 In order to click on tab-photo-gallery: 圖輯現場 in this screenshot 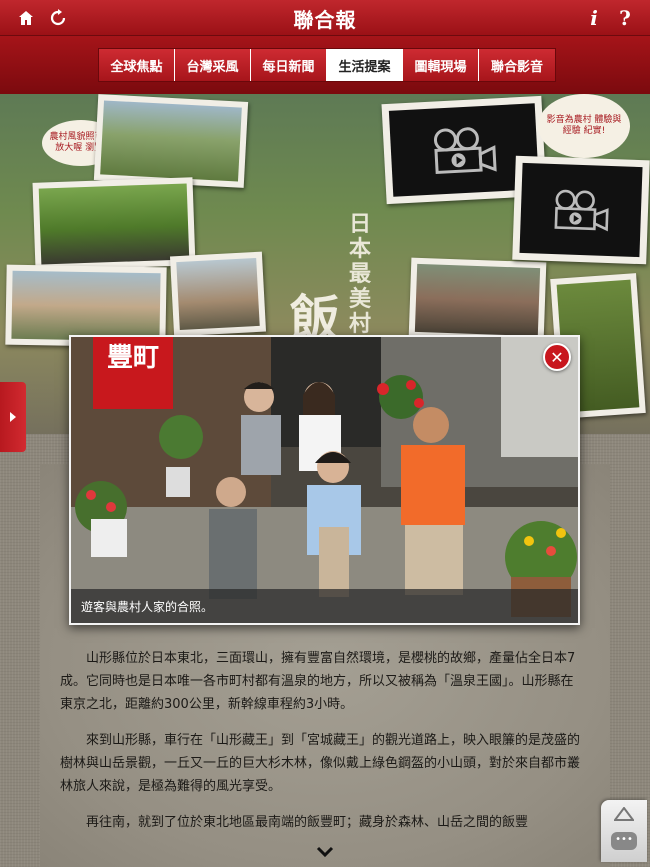, I will do `click(441, 65)`.